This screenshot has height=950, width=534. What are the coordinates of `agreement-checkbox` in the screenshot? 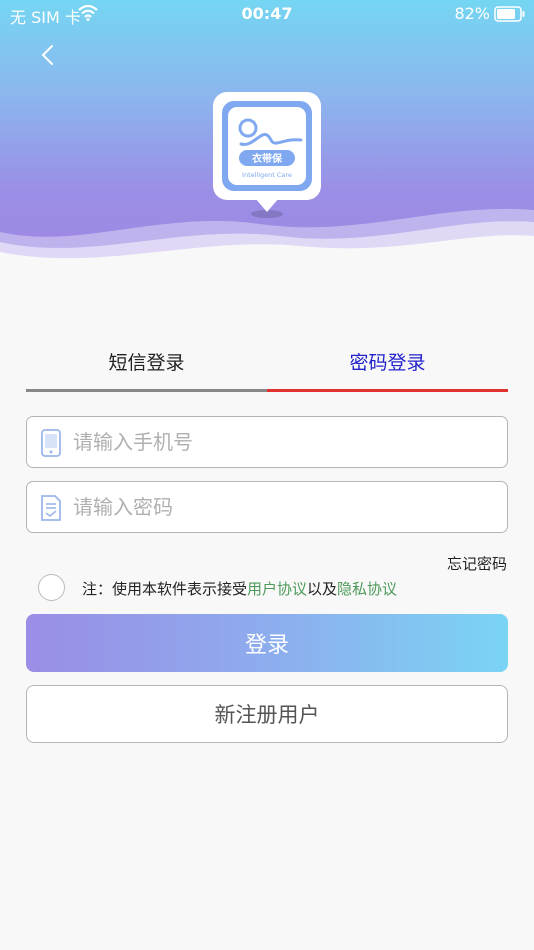 It's located at (51, 587).